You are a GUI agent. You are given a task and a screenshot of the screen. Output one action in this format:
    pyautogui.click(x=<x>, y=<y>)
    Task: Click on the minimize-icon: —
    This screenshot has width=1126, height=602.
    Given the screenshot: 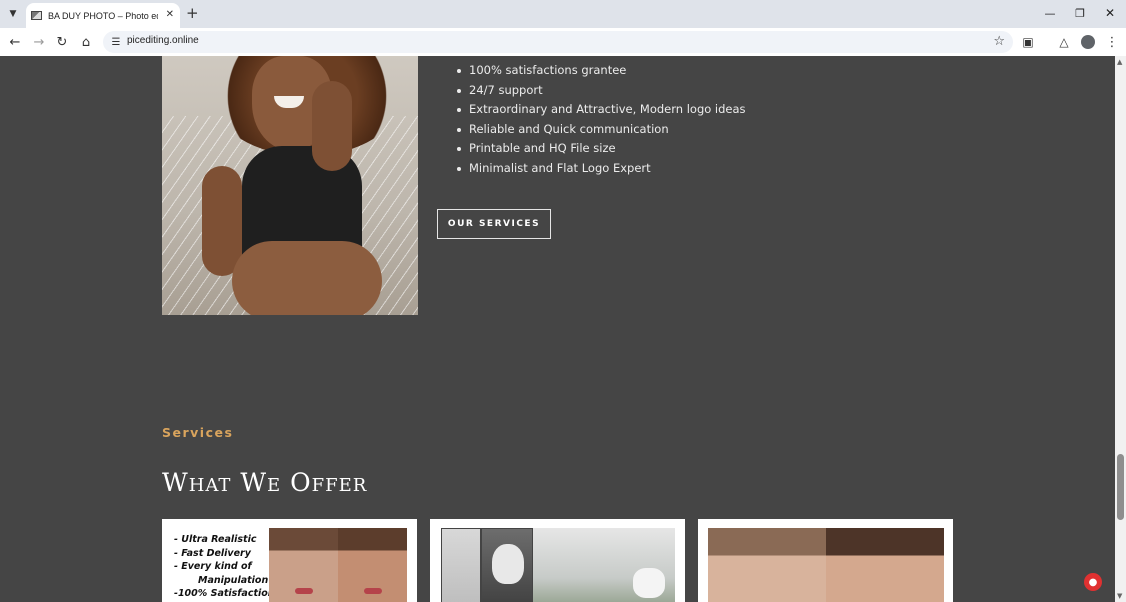 What is the action you would take?
    pyautogui.click(x=1050, y=13)
    